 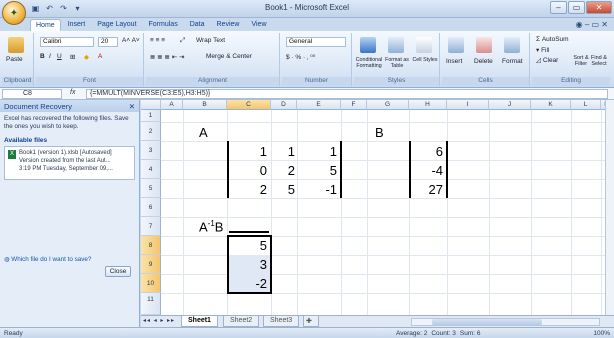 I want to click on row-header-4: 4, so click(x=151, y=169).